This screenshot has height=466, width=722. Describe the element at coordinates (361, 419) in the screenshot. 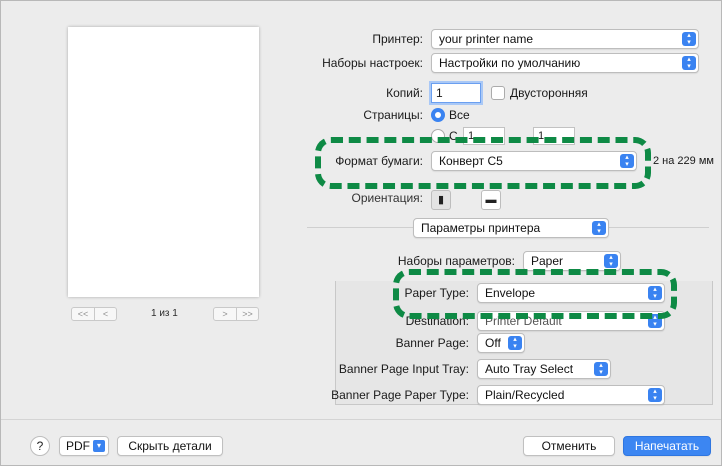

I see `footer-separator` at that location.